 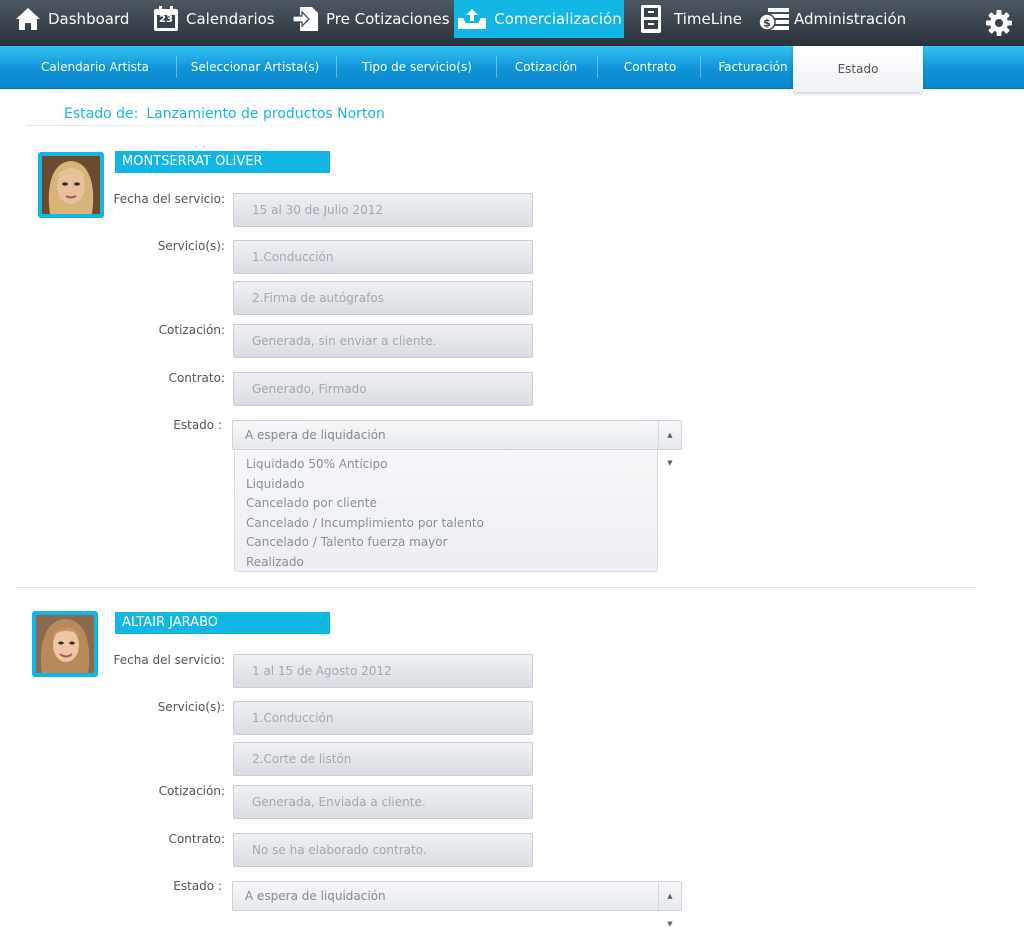 I want to click on subtab-facturacion: Facturación, so click(x=753, y=67).